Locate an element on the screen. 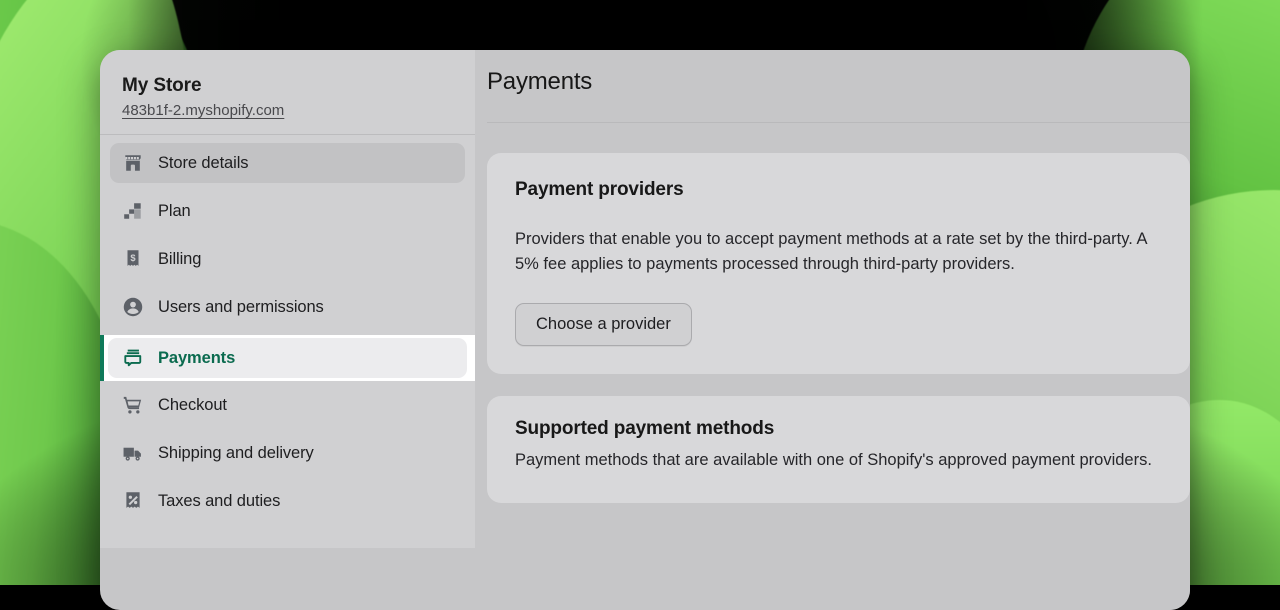 This screenshot has width=1280, height=610. choose-a-provider-button: Choose a provider is located at coordinates (603, 324).